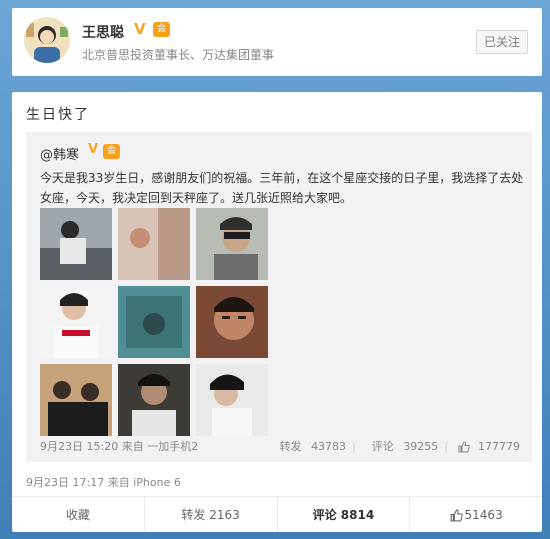  I want to click on repost-button: 转发 2163, so click(211, 514).